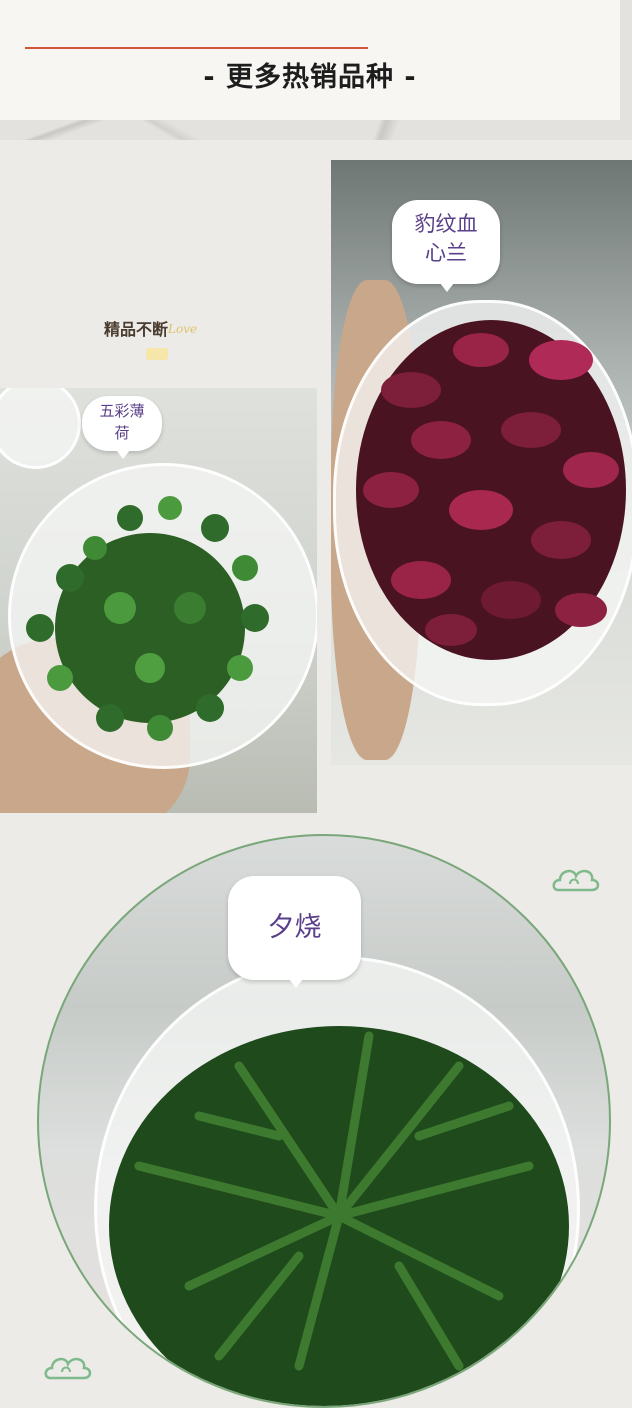 This screenshot has width=632, height=1408. Describe the element at coordinates (196, 48) in the screenshot. I see `header-accent-line` at that location.